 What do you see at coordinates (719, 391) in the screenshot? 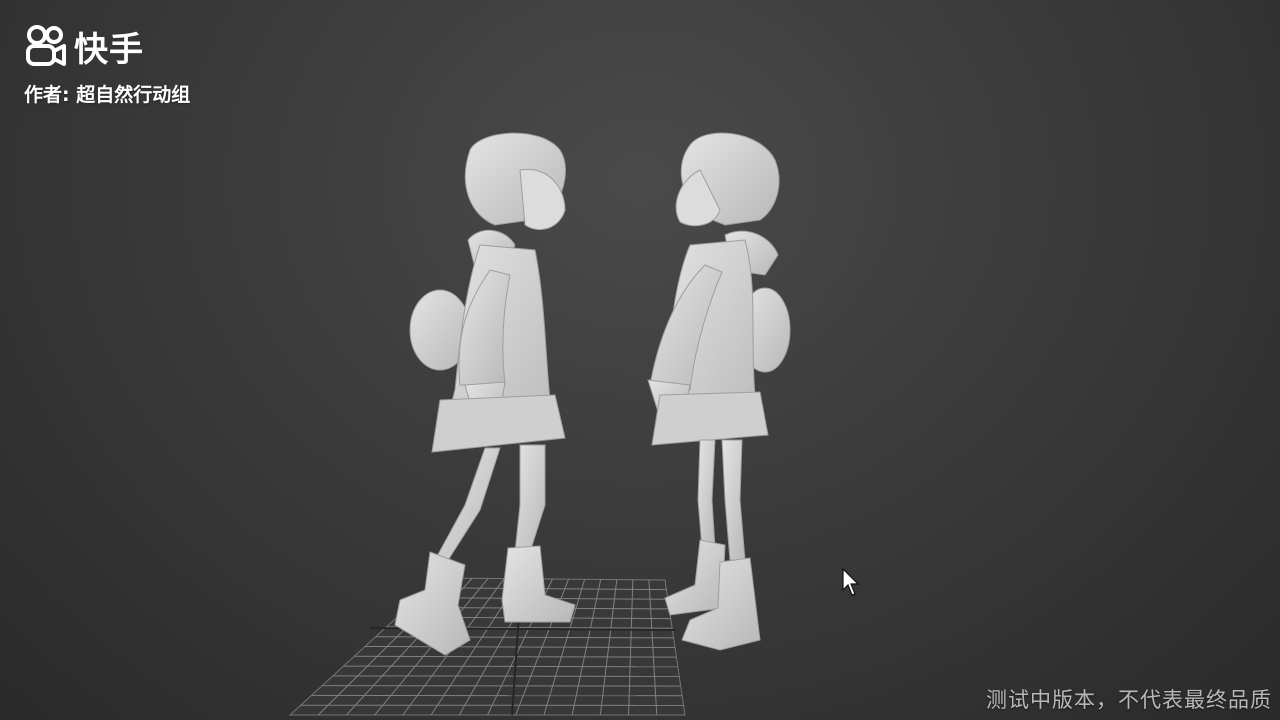
I see `character-right` at bounding box center [719, 391].